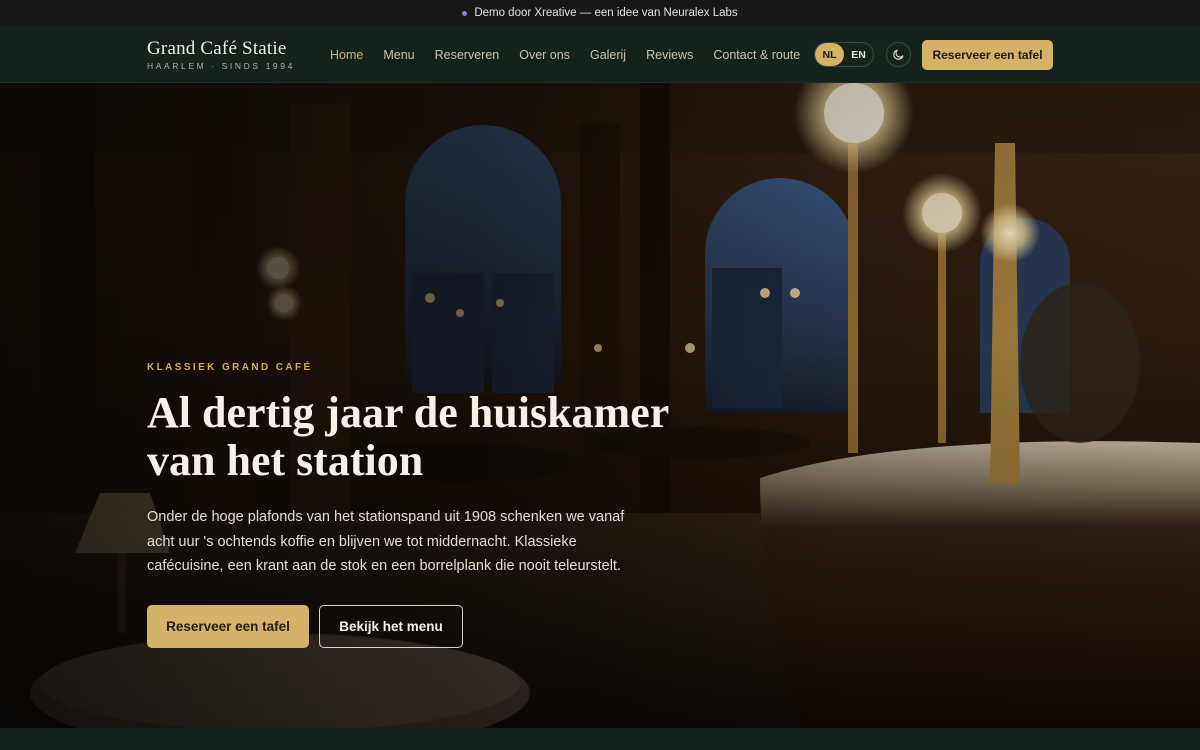  I want to click on language-switch: NL EN, so click(844, 54).